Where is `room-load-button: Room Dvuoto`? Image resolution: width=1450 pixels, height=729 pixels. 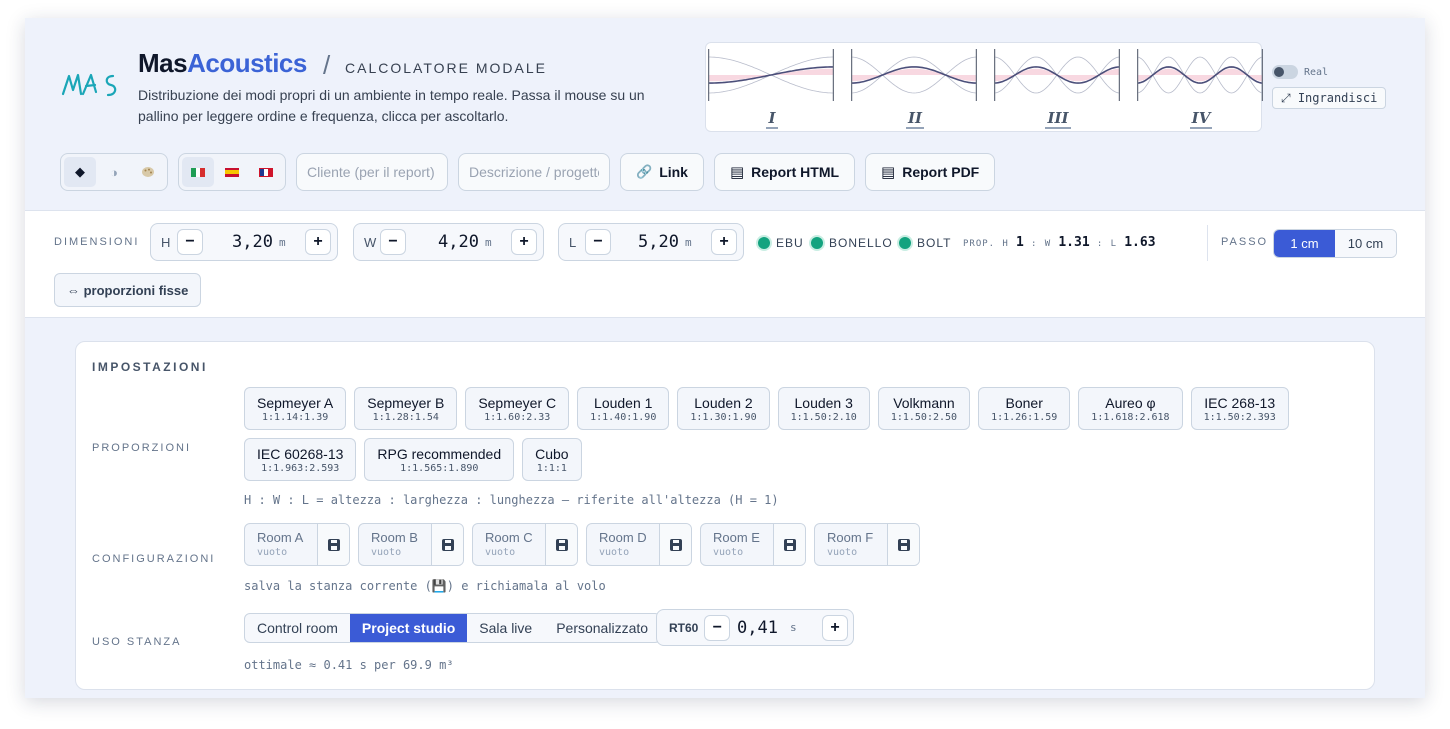 room-load-button: Room Dvuoto is located at coordinates (623, 544).